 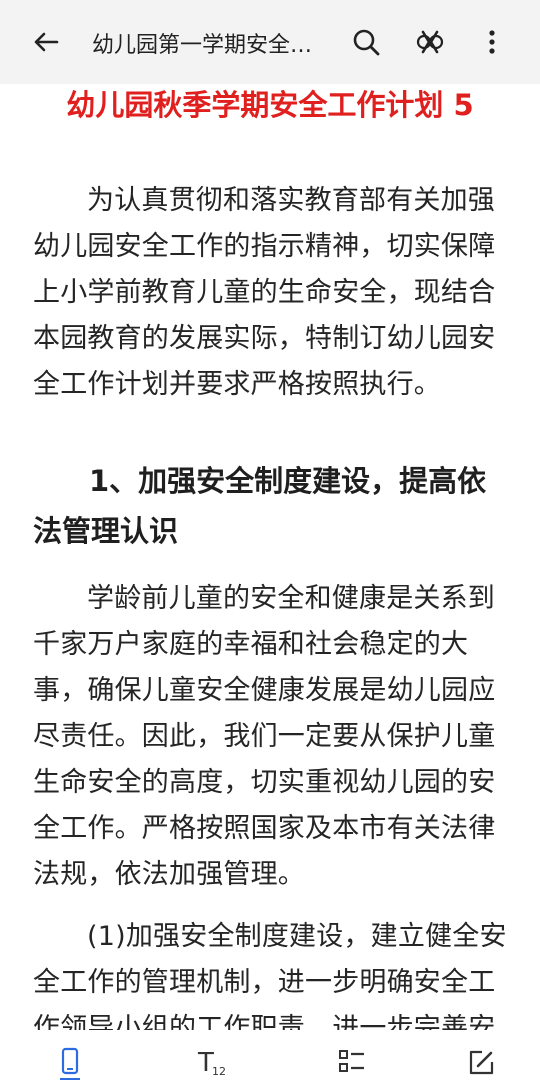 What do you see at coordinates (212, 1062) in the screenshot?
I see `text-size-icon: T 12` at bounding box center [212, 1062].